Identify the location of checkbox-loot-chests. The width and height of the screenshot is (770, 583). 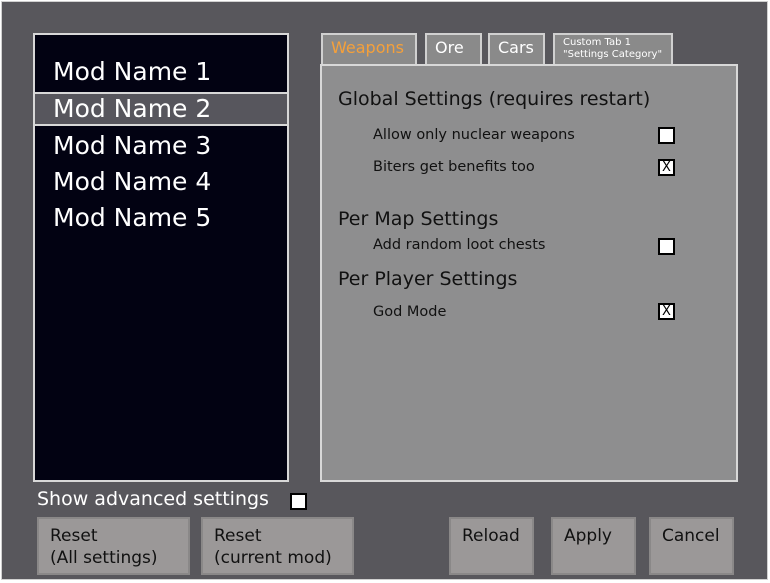
(666, 246).